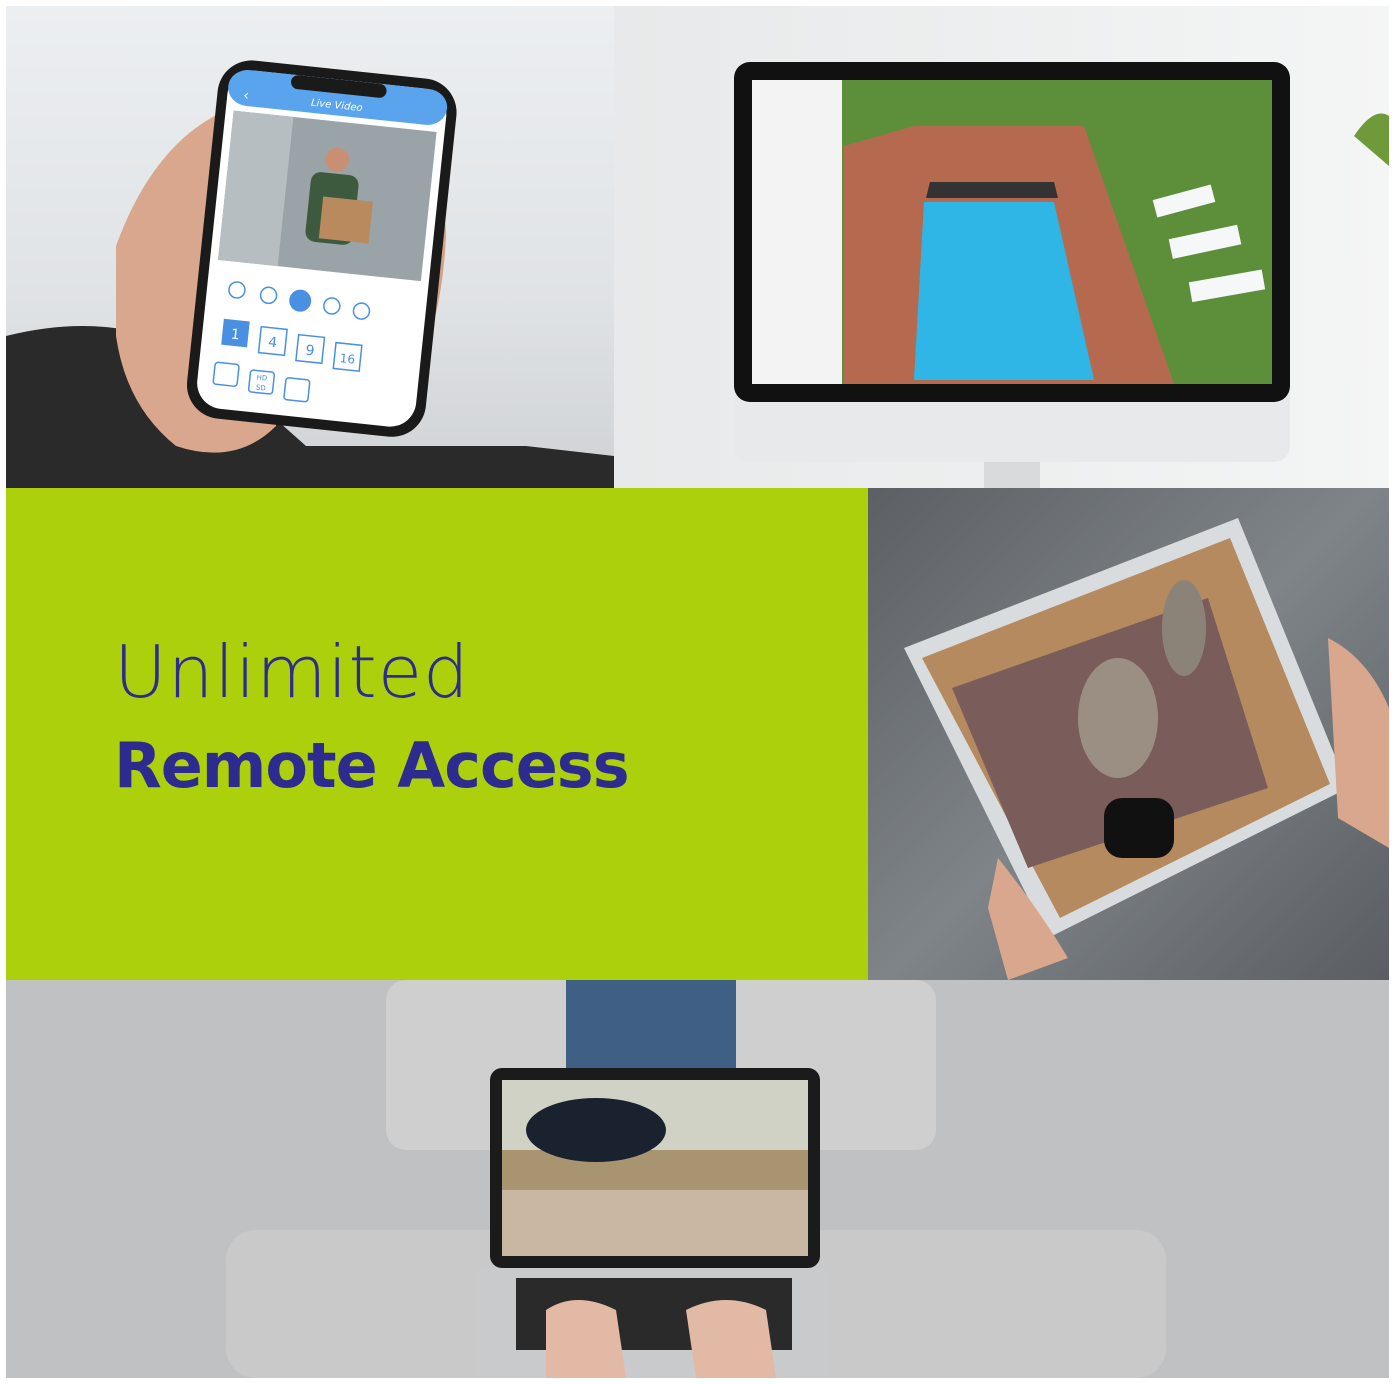 This screenshot has width=1395, height=1384. Describe the element at coordinates (655, 1223) in the screenshot. I see `fence-wall` at that location.